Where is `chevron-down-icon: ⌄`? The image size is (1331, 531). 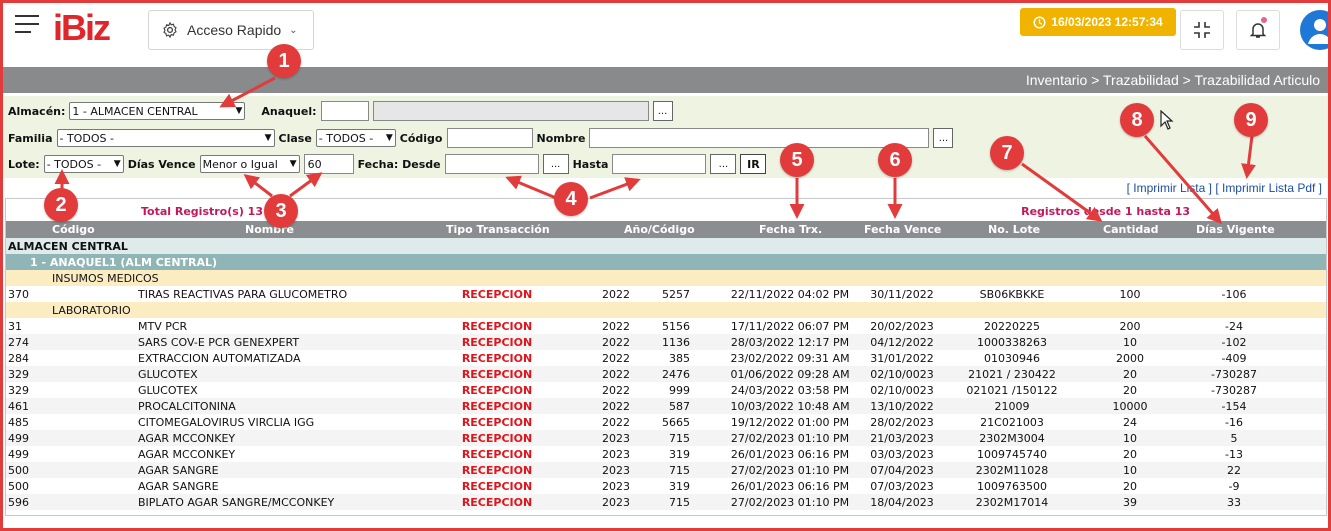
chevron-down-icon: ⌄ is located at coordinates (293, 30).